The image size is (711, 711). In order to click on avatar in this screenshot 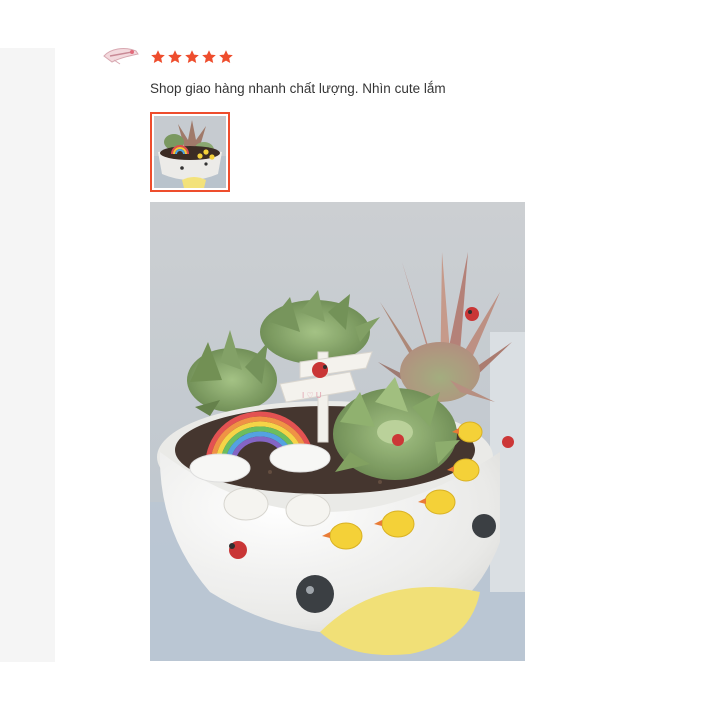, I will do `click(121, 55)`.